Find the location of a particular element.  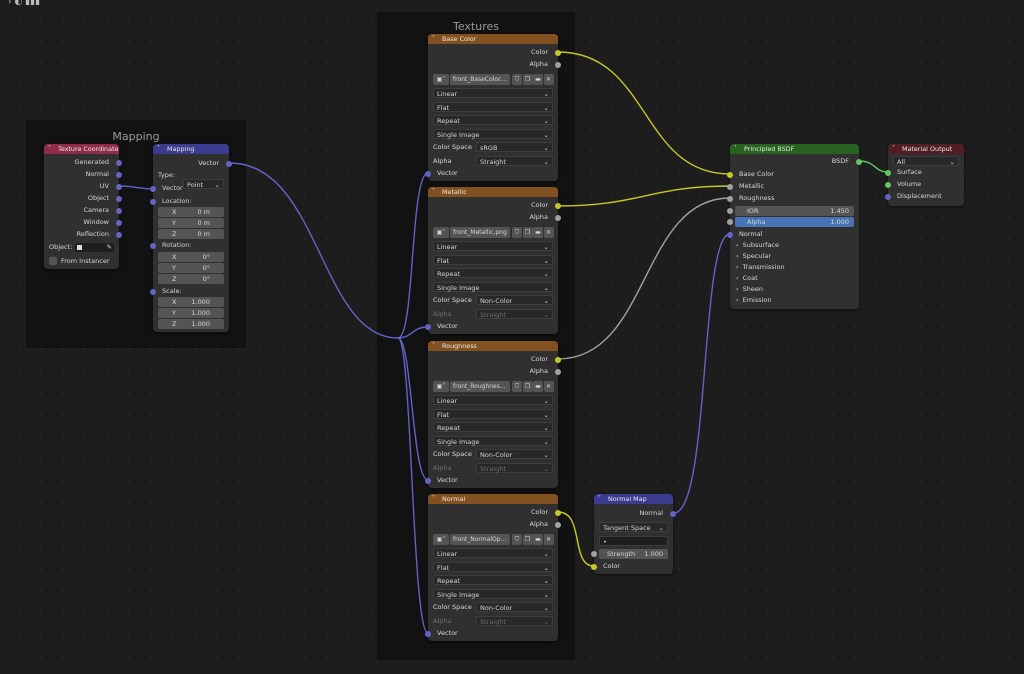

alpha-field: Alpha 1.000 is located at coordinates (794, 222).